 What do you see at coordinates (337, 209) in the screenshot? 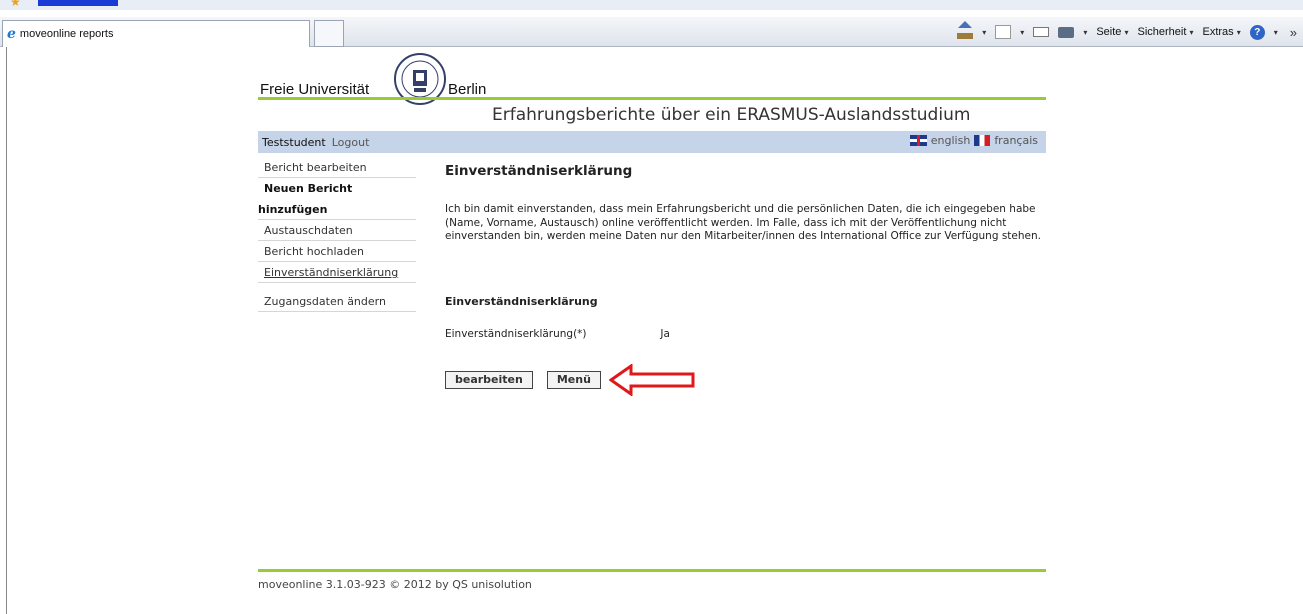
I see `sidebar-item-neuen-bericht-cont: hinzufügen` at bounding box center [337, 209].